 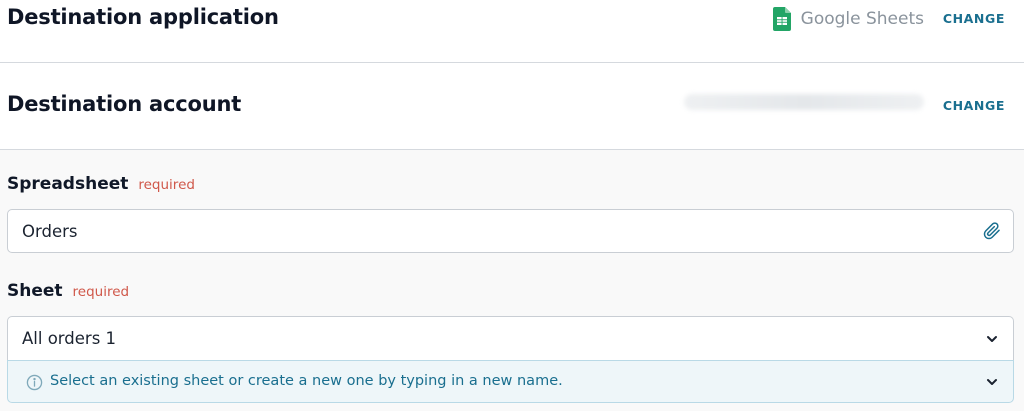 I want to click on sheet-required-badge: required, so click(x=101, y=292).